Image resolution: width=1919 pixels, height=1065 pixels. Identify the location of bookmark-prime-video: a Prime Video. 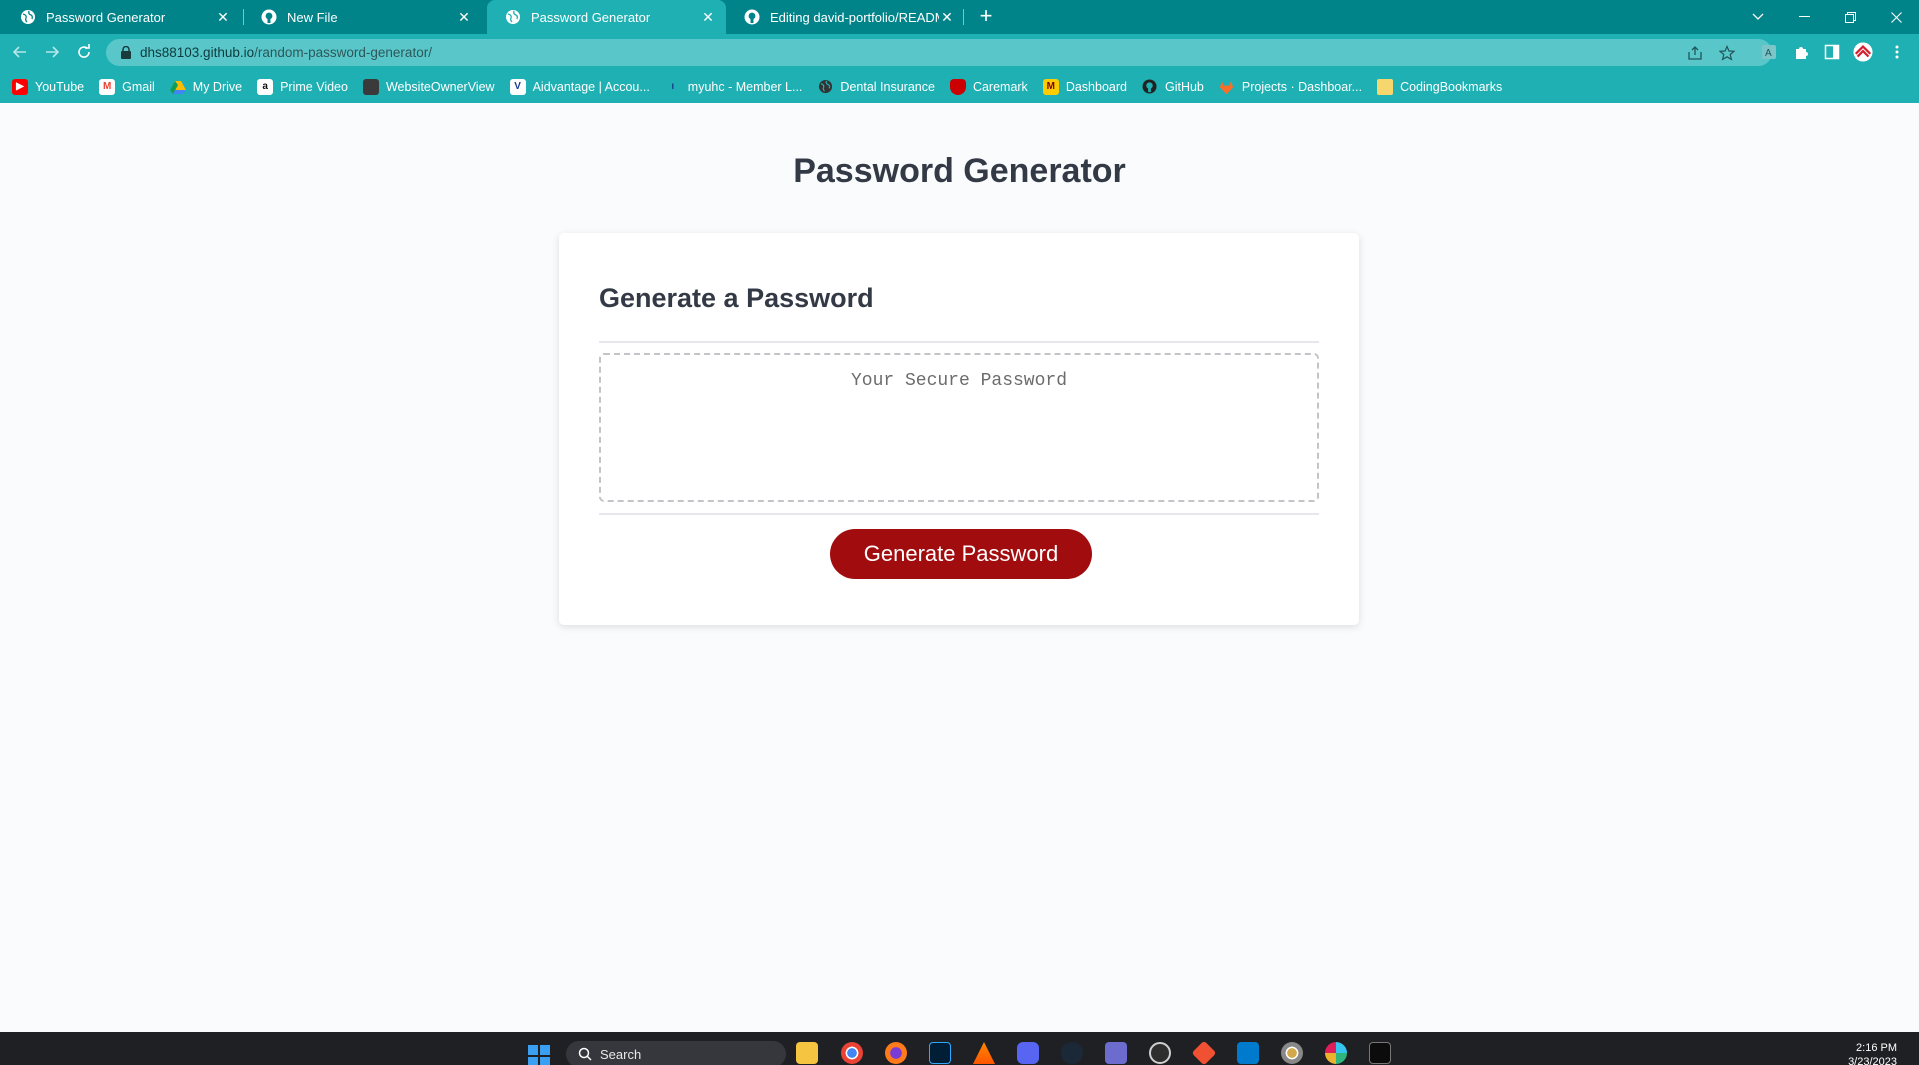
(302, 86).